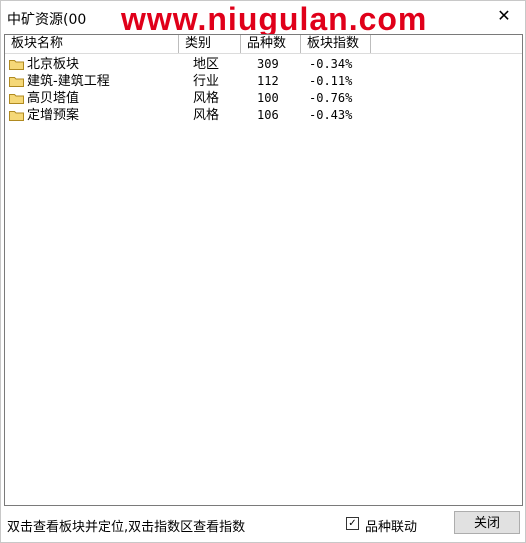 This screenshot has width=526, height=543. I want to click on watermark: www.niugulan.com, so click(274, 19).